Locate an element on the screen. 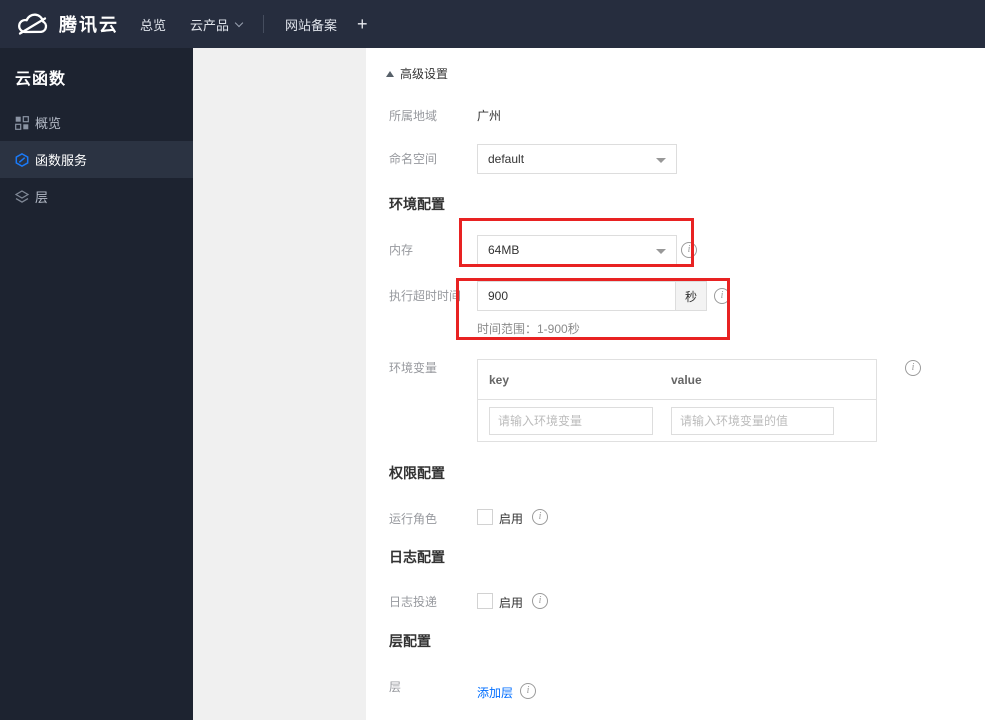 The width and height of the screenshot is (985, 720). sidebar-menu: 概览 函数服务 层 is located at coordinates (96, 159).